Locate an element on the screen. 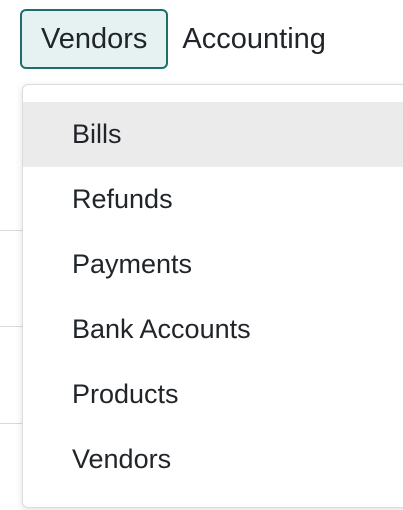  menu-vendors-button: Vendors is located at coordinates (94, 39).